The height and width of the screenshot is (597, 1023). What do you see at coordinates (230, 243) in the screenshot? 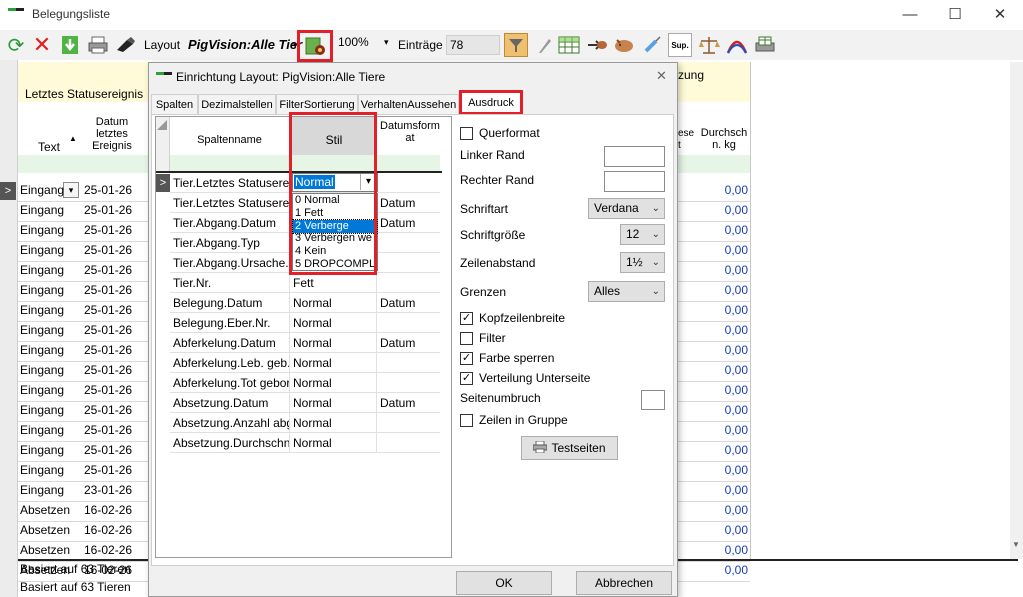
I see `grid-cell-name: Tier.Abgang.Typ` at bounding box center [230, 243].